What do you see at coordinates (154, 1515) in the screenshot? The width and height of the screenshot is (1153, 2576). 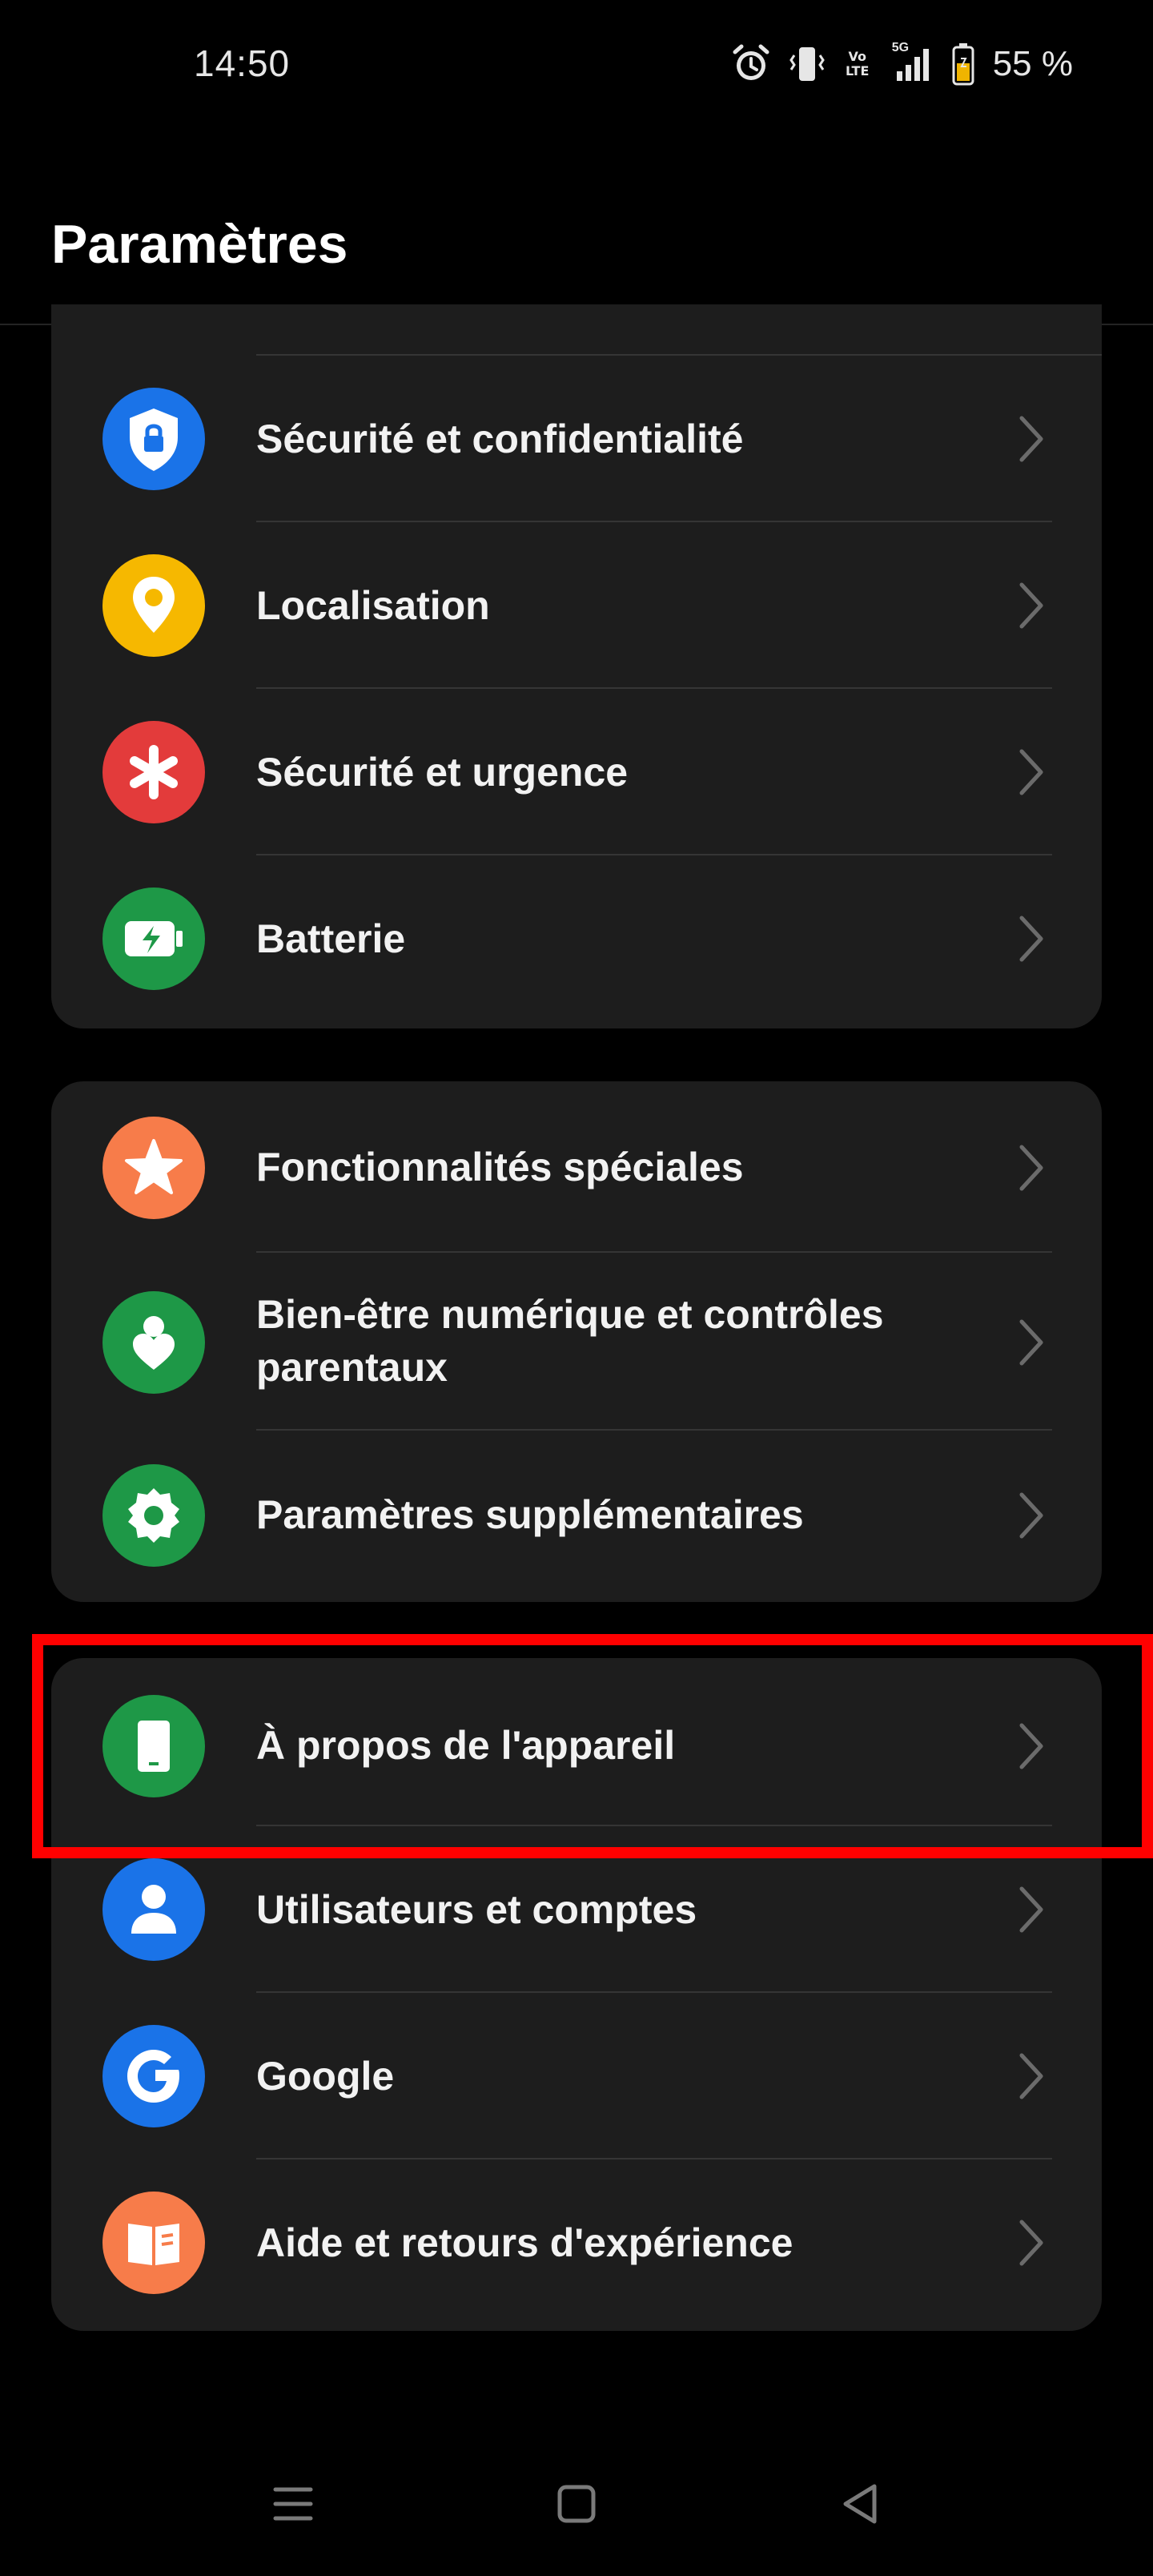 I see `gear-icon` at bounding box center [154, 1515].